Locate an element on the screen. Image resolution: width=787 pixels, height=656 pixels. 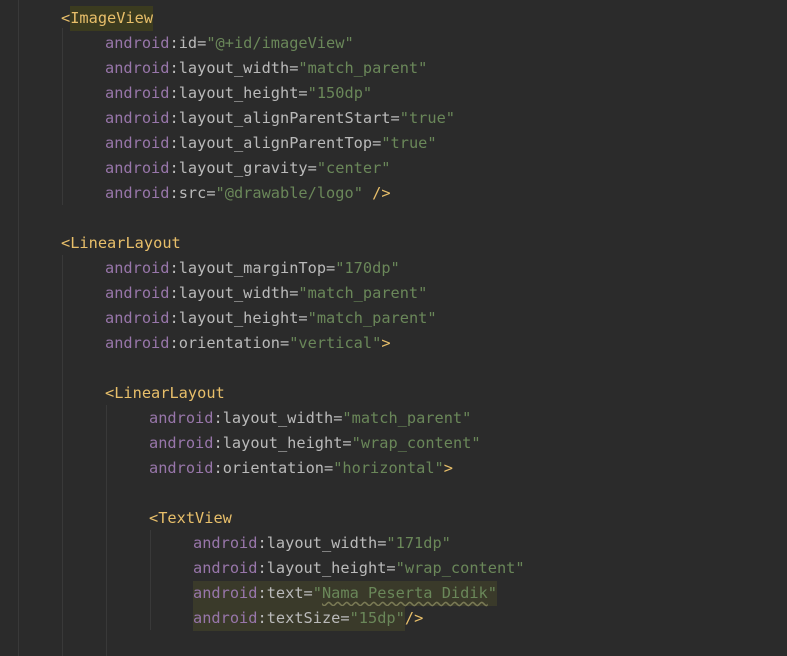
code-token: layout_marginTop is located at coordinates (252, 268).